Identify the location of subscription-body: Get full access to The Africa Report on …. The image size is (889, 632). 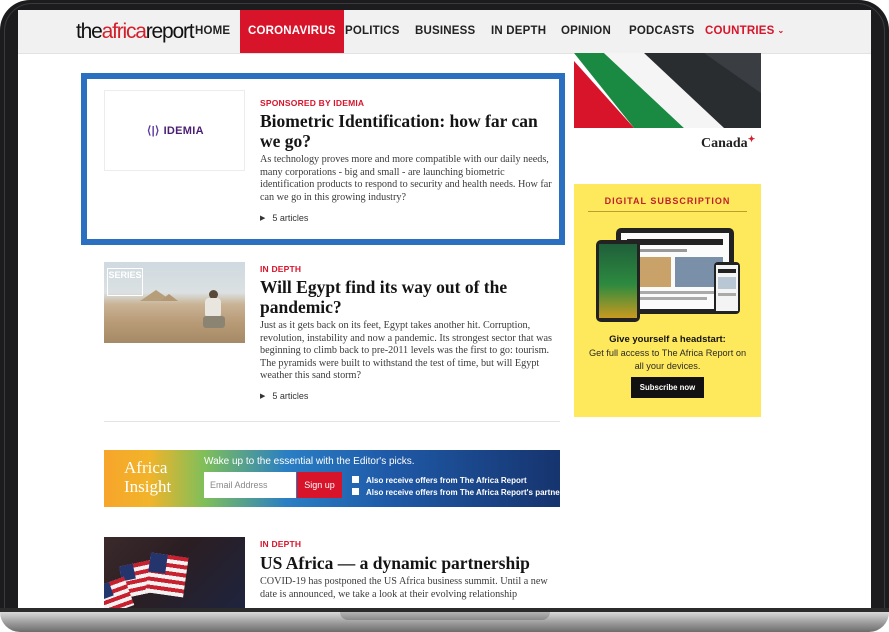
(667, 359).